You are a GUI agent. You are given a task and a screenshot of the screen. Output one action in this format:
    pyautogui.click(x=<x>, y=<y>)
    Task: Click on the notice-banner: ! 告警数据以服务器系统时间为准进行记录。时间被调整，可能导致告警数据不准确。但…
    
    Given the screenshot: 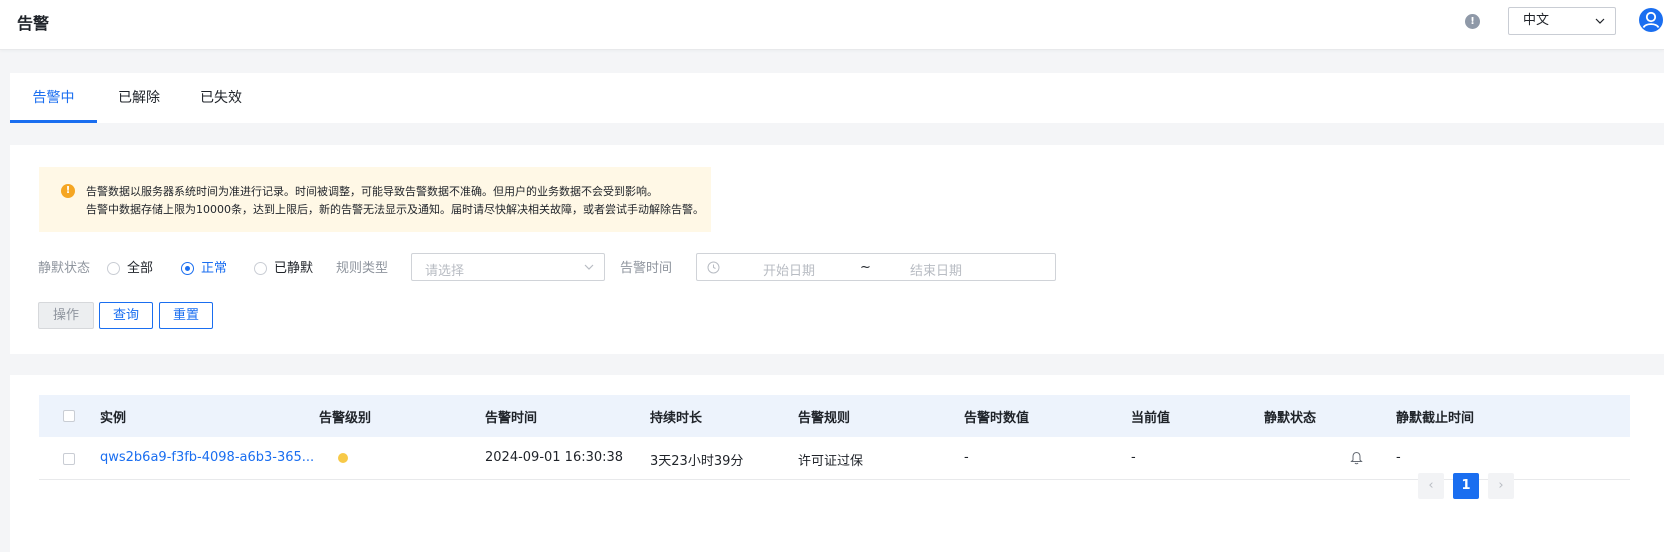 What is the action you would take?
    pyautogui.click(x=375, y=199)
    